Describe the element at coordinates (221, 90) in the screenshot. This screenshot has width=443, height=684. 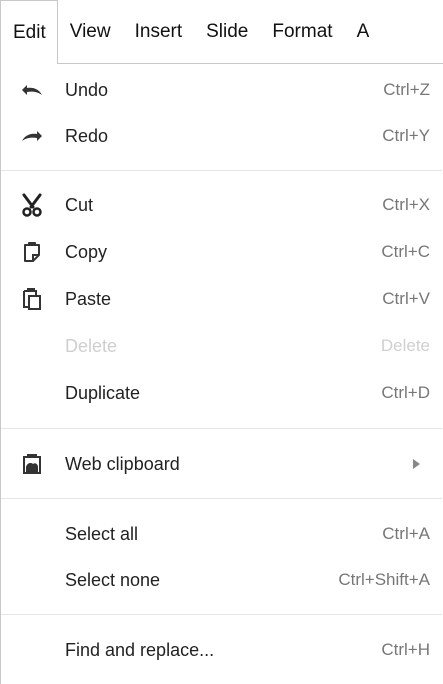
I see `menu-item-undo: Undo Ctrl+Z` at that location.